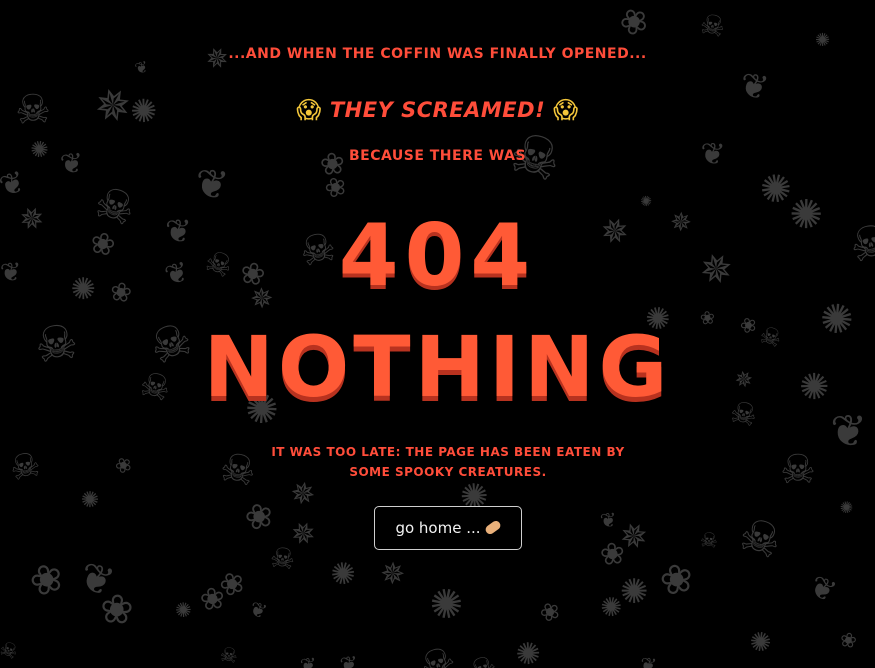 This screenshot has height=668, width=875. Describe the element at coordinates (437, 256) in the screenshot. I see `error-code: 404` at that location.